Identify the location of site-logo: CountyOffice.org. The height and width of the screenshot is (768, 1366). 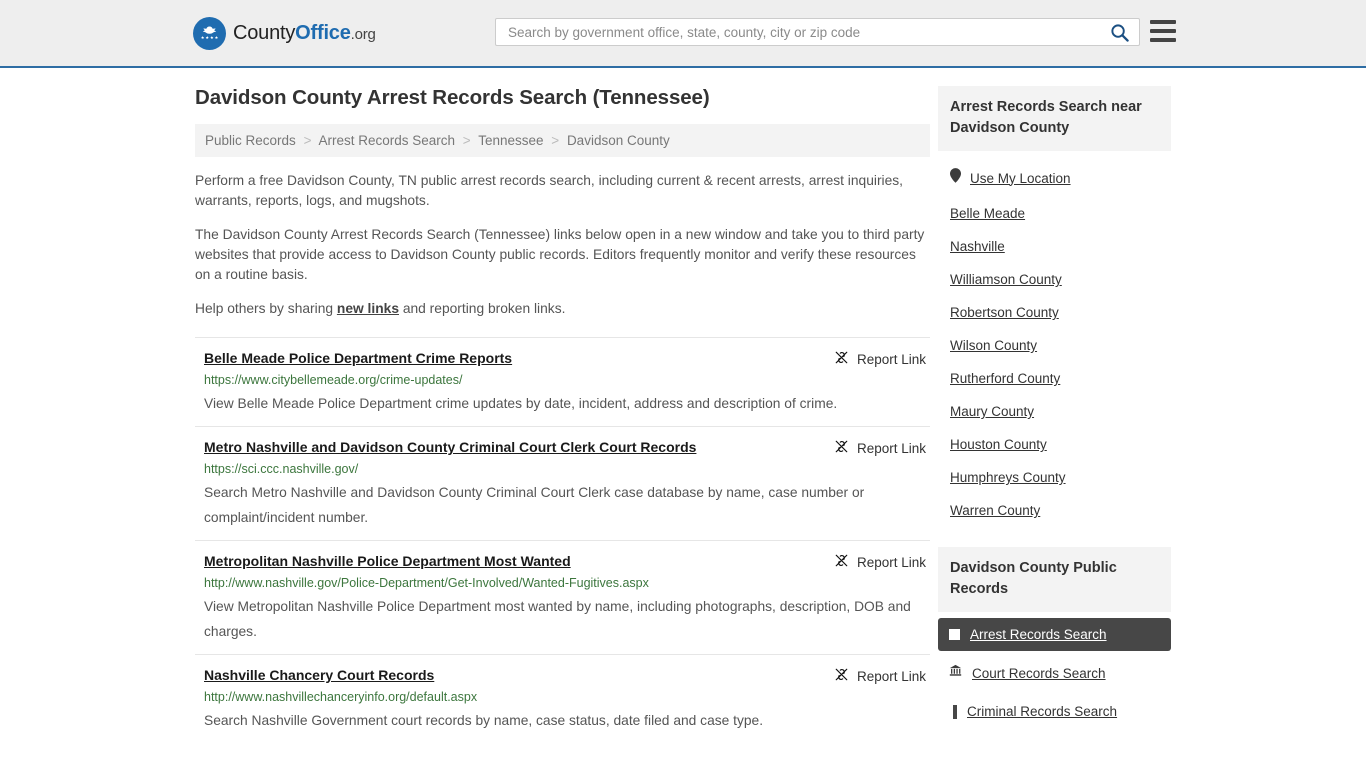
(284, 33).